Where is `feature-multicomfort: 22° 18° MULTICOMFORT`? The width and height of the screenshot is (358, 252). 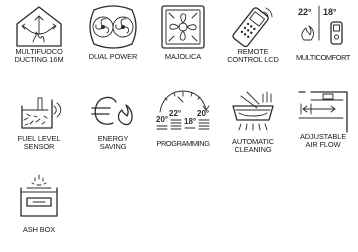 feature-multicomfort: 22° 18° MULTICOMFORT is located at coordinates (322, 44).